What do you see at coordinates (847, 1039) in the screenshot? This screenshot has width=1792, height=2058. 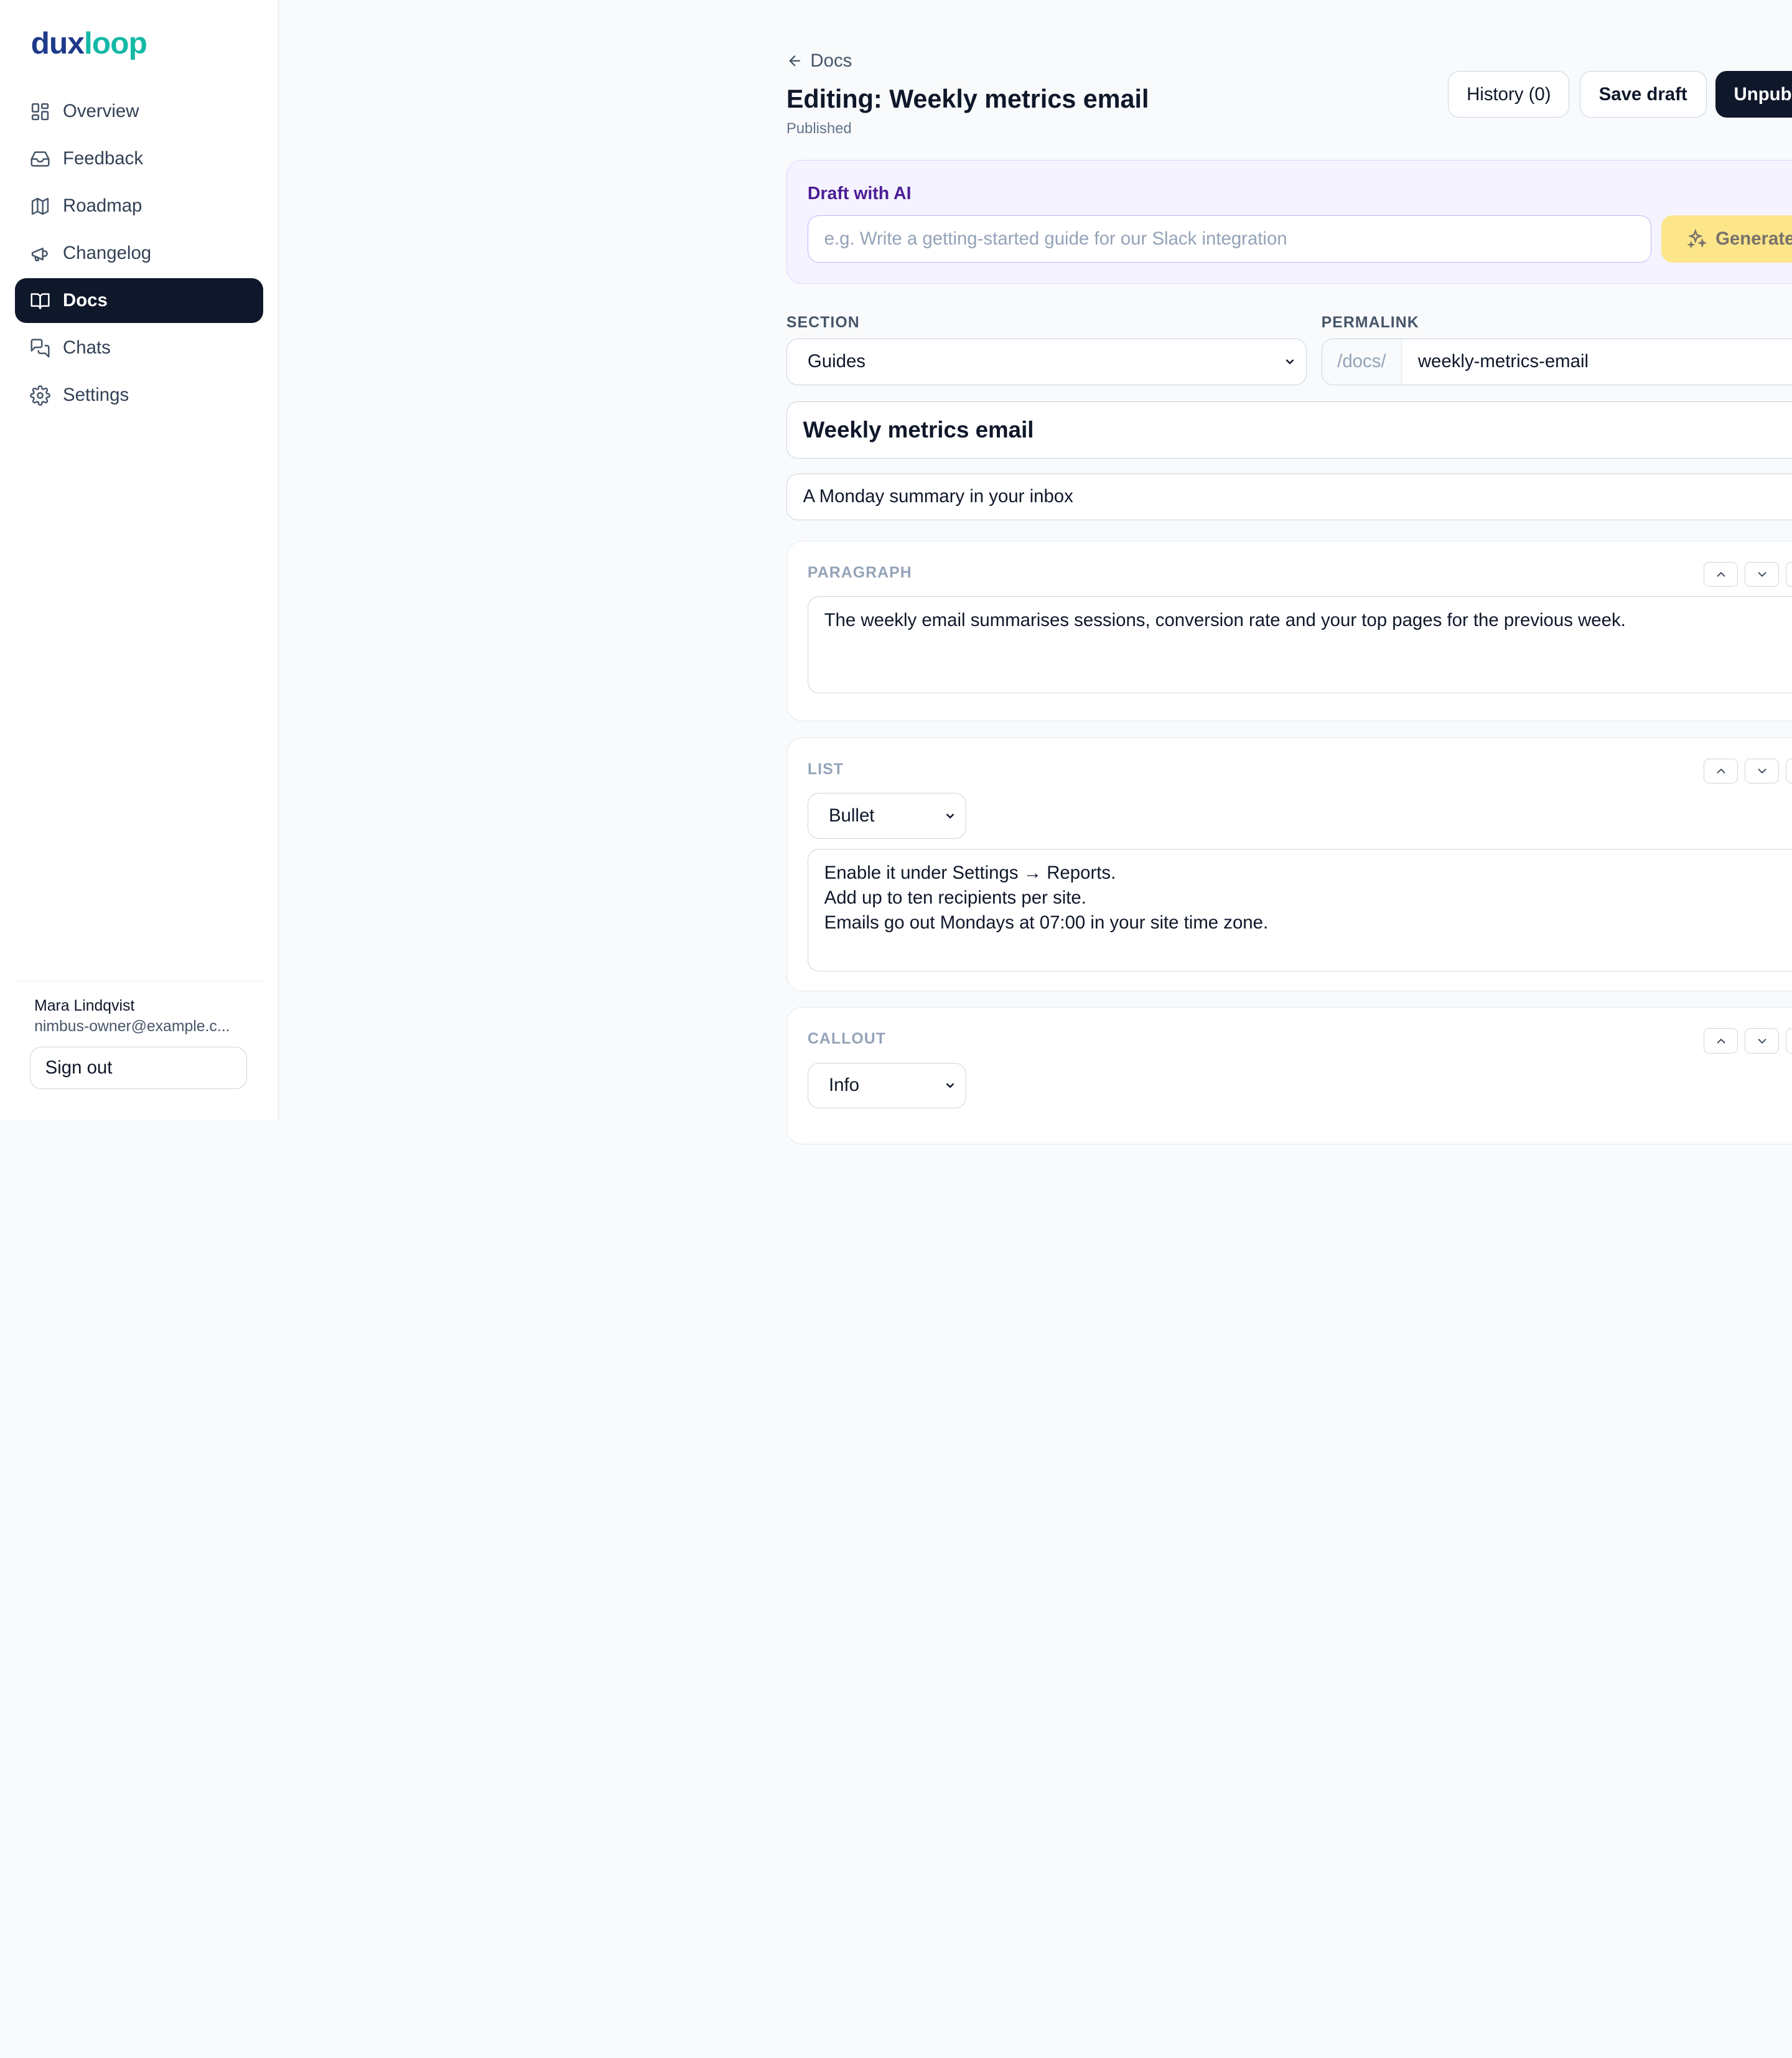 I see `block-type-label: CALLOUT` at bounding box center [847, 1039].